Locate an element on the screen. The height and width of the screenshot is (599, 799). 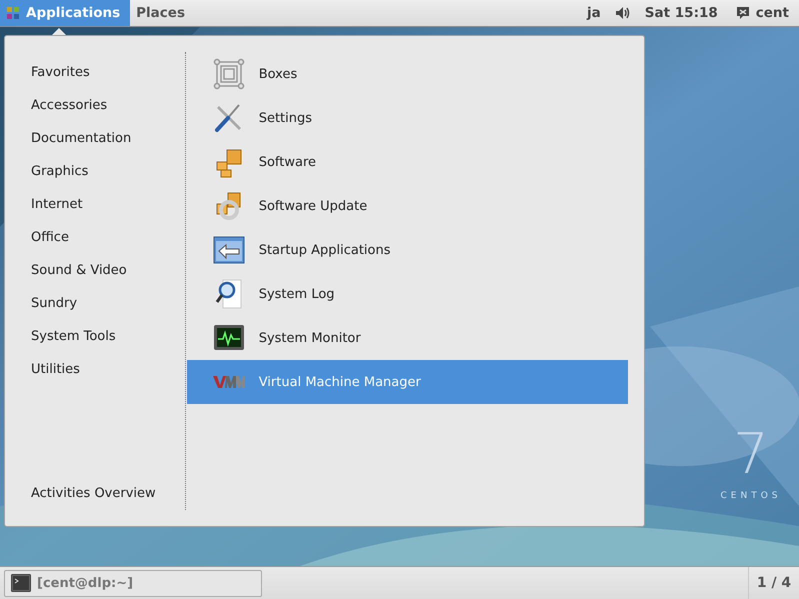
logo-text: CENTOS is located at coordinates (751, 496).